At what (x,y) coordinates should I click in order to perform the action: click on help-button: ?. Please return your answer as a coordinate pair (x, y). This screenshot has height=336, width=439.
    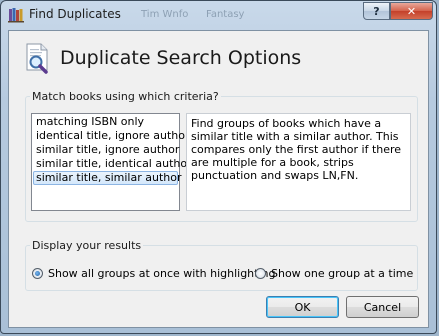
    Looking at the image, I should click on (376, 11).